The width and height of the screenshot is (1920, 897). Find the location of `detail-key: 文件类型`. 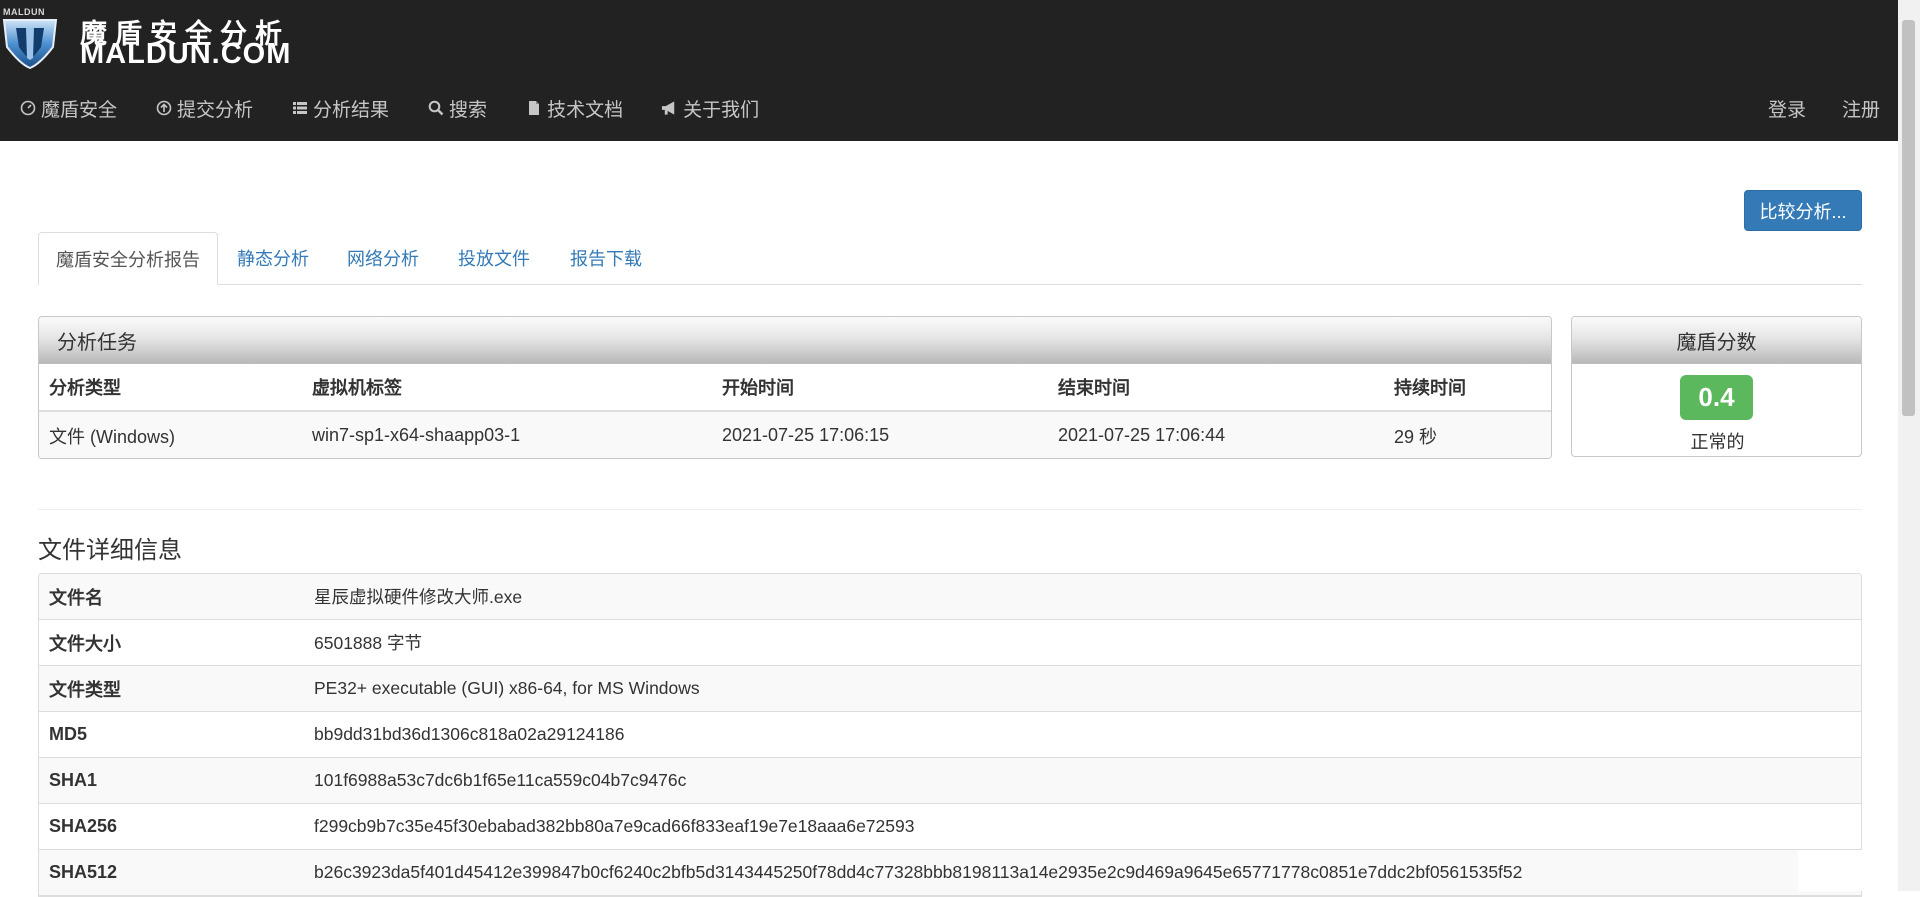

detail-key: 文件类型 is located at coordinates (85, 689).